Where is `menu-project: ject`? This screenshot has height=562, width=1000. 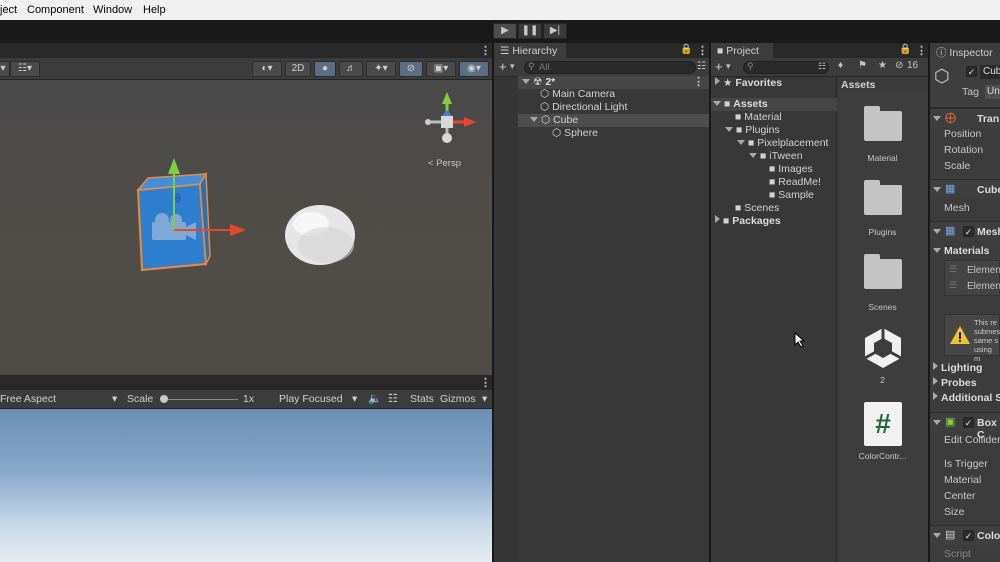 menu-project: ject is located at coordinates (8, 10).